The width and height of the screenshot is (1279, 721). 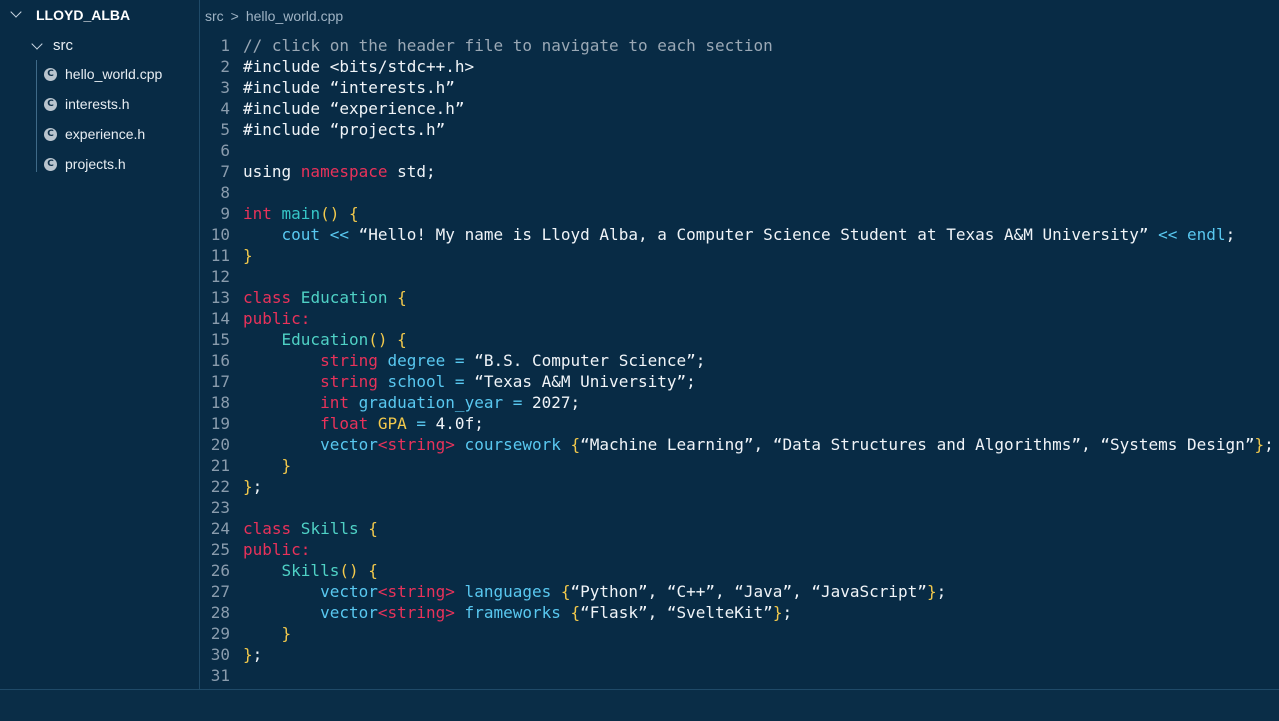 I want to click on code-number: 2027;, so click(x=551, y=402).